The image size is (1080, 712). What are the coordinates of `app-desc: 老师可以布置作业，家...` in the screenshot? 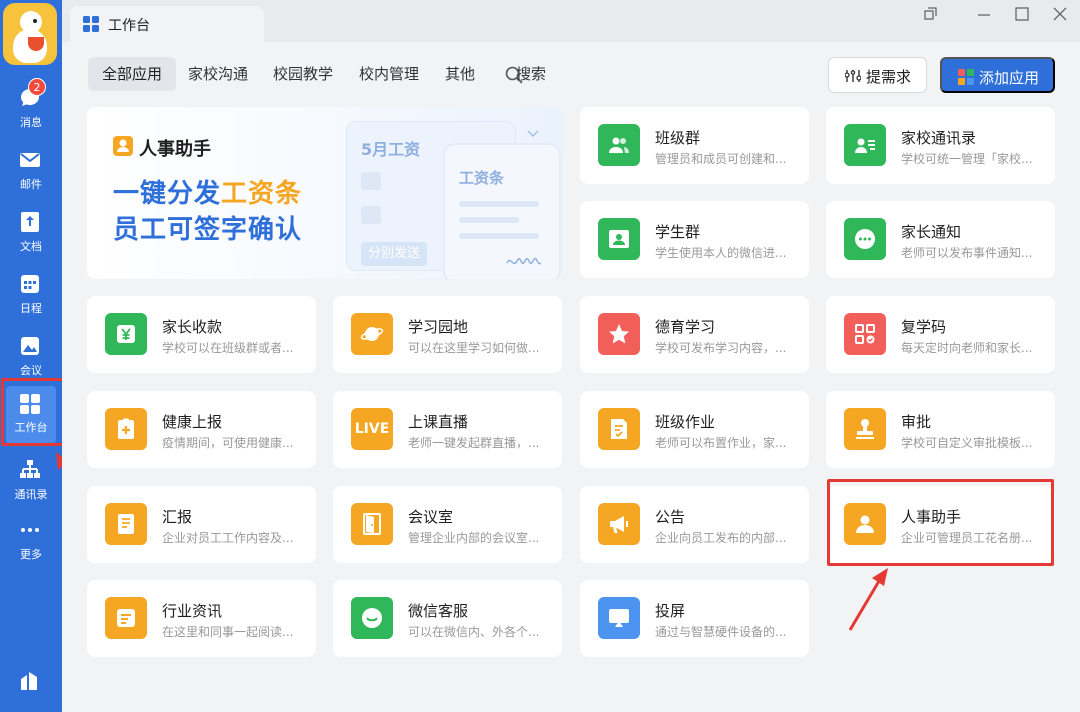 It's located at (721, 443).